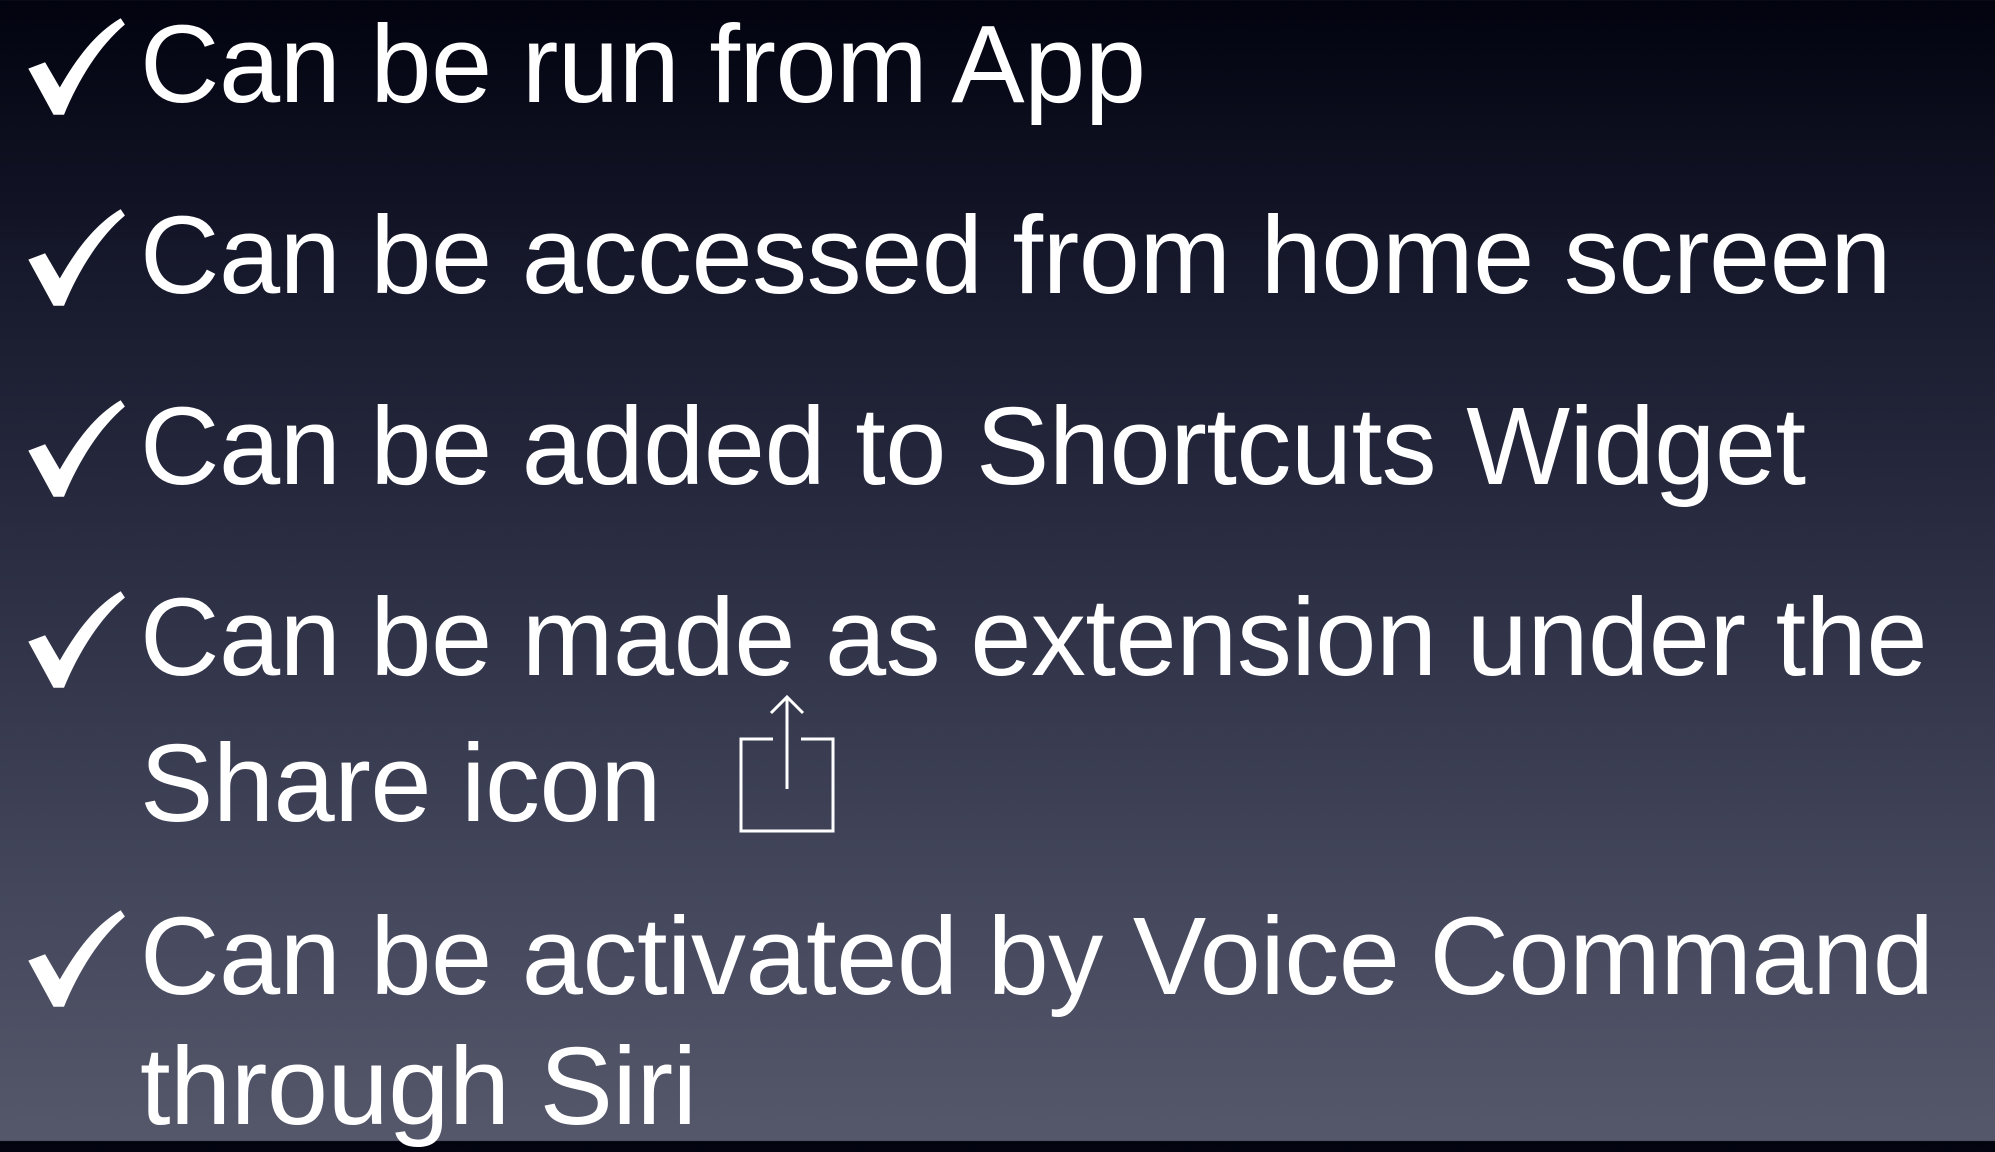 The image size is (1995, 1152). What do you see at coordinates (400, 783) in the screenshot?
I see `bullet-text-segment: Share icon` at bounding box center [400, 783].